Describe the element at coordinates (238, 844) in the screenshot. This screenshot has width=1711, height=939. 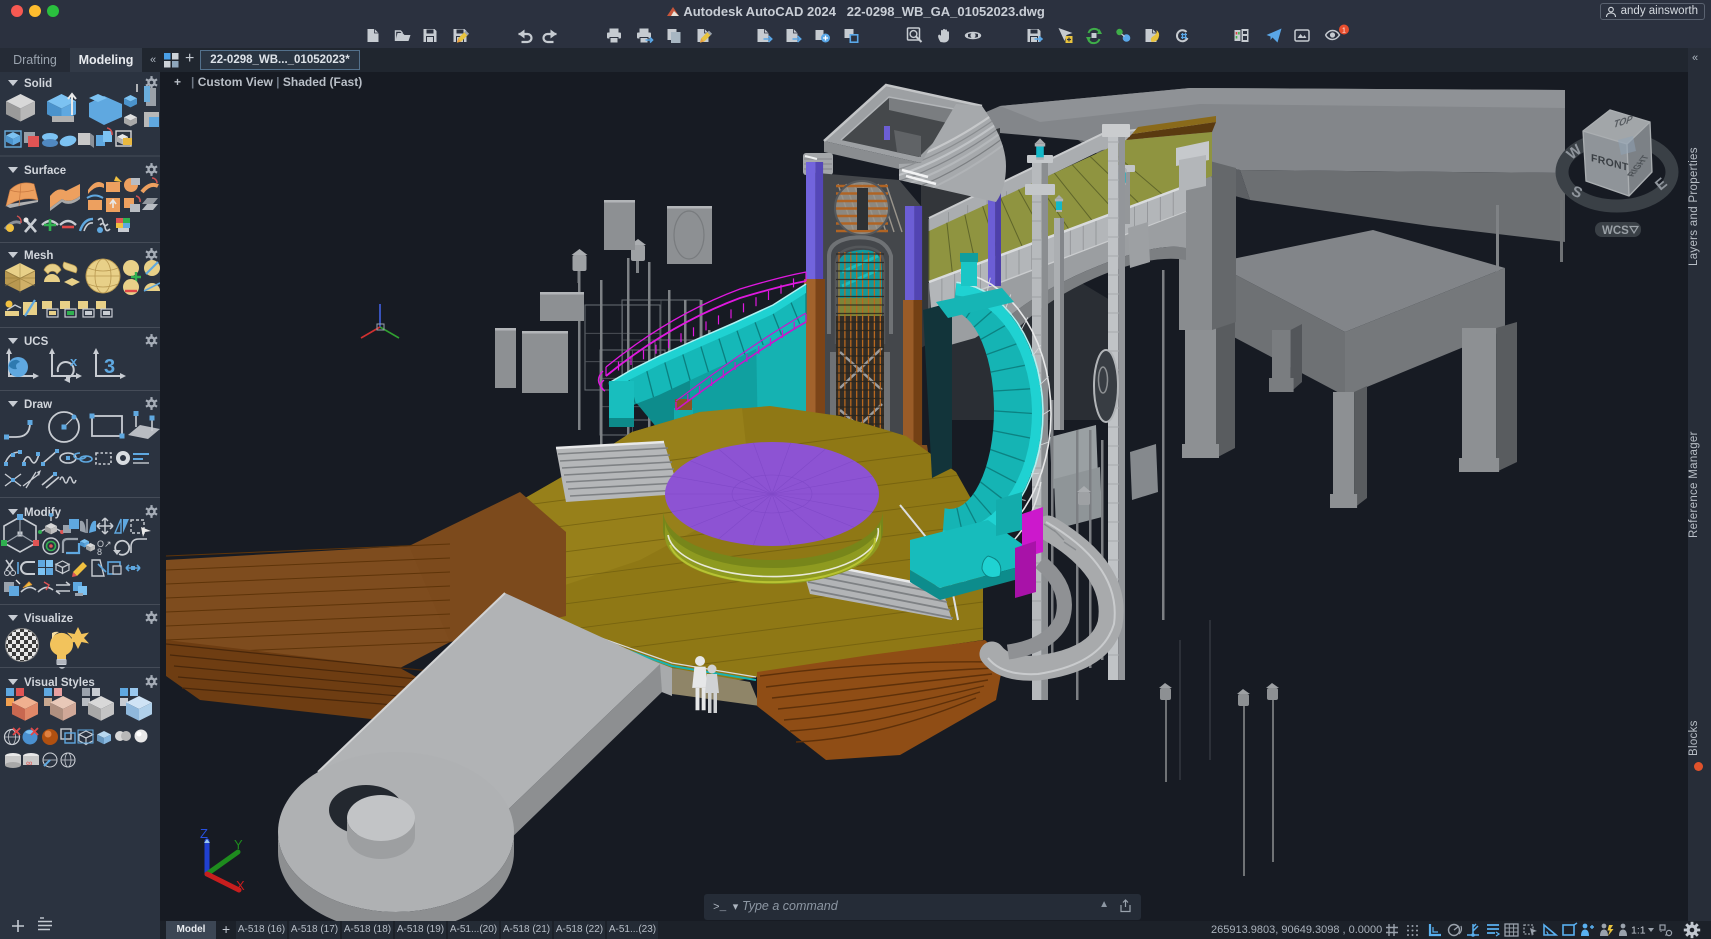
I see `svg-text: Y` at that location.